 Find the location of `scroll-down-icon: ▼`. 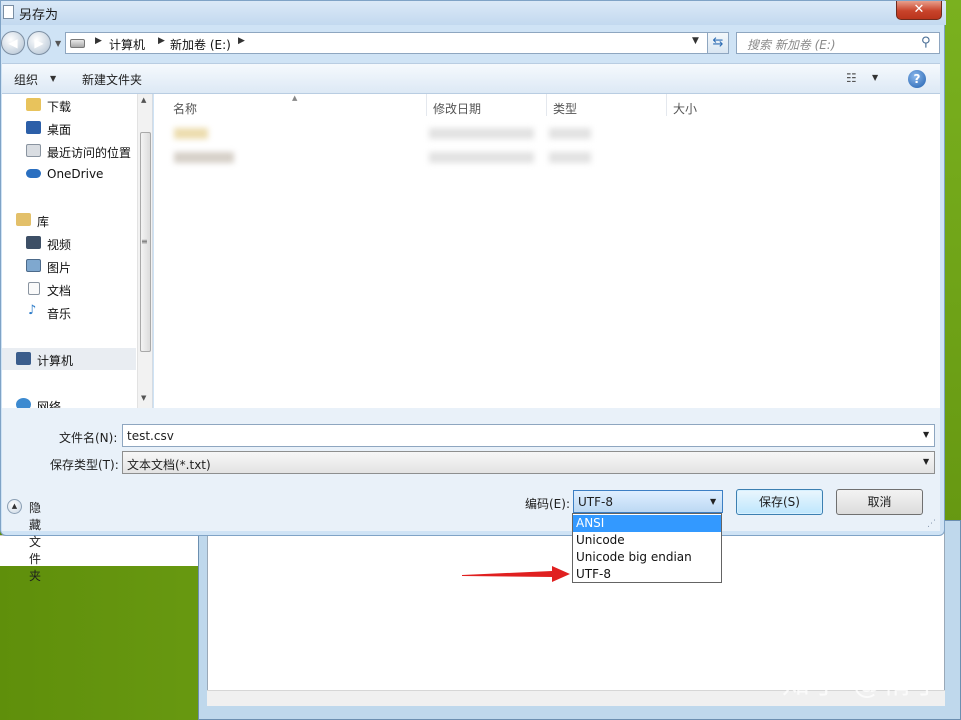

scroll-down-icon: ▼ is located at coordinates (143, 398).